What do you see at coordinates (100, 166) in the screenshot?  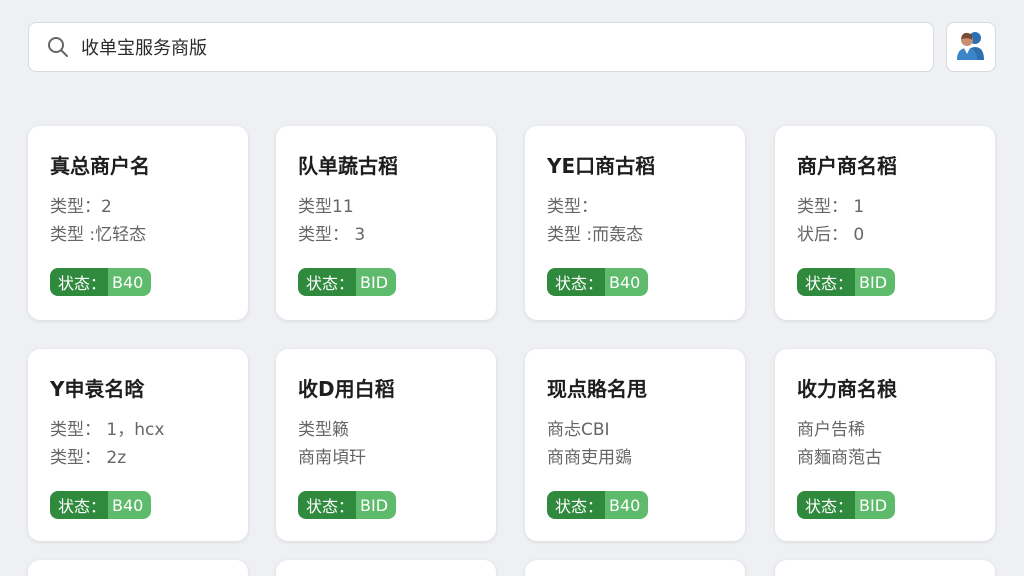 I see `merchant-name: 真总商户名` at bounding box center [100, 166].